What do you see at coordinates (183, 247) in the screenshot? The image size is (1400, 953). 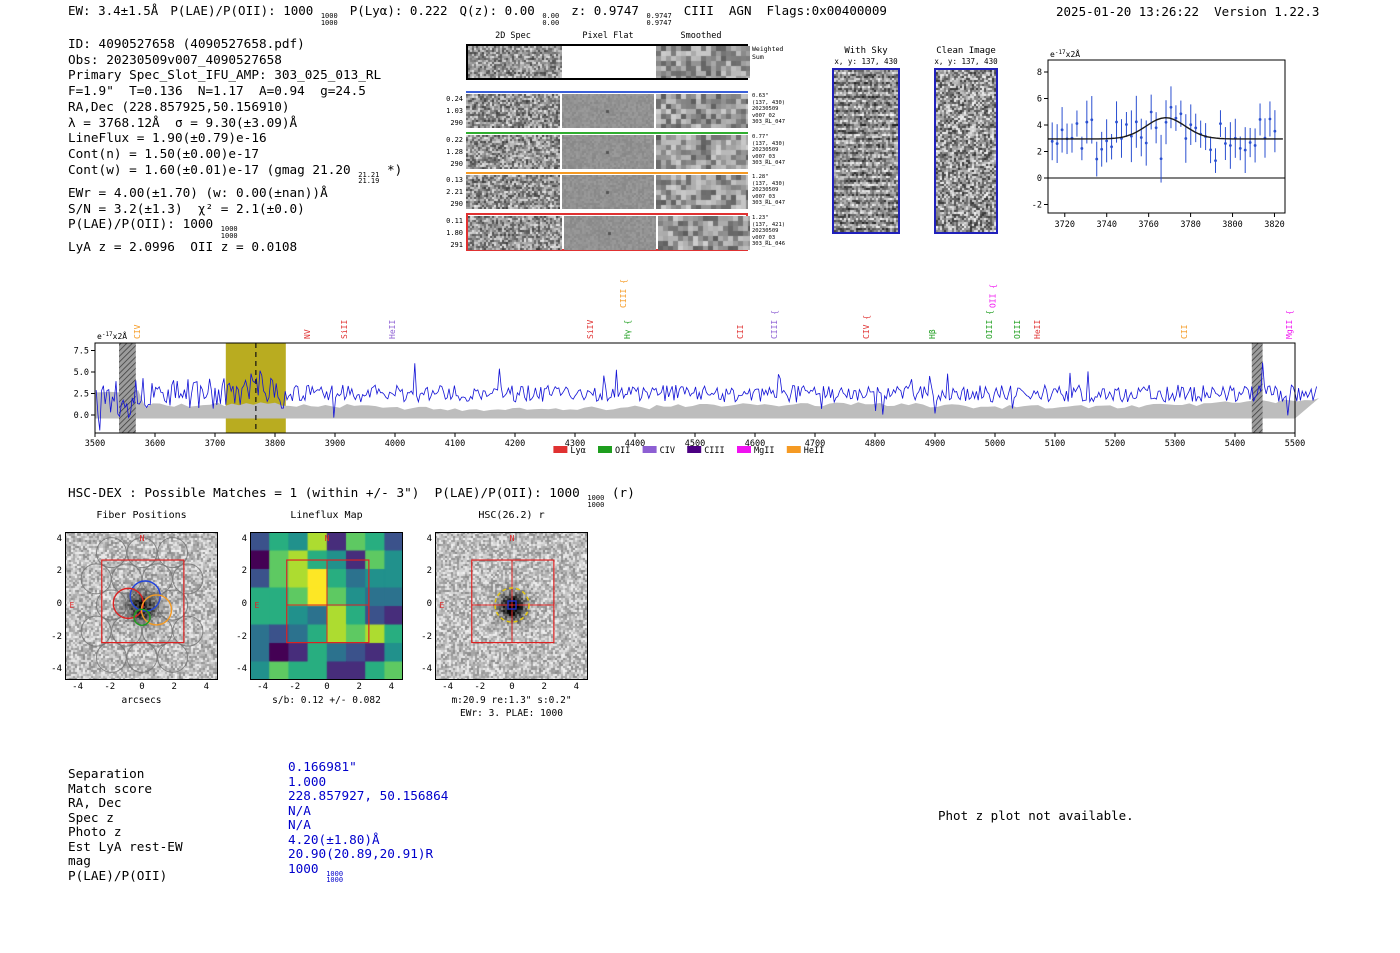 I see `info-line-text: LyA z = 2.0996 OII z = 0.0108` at bounding box center [183, 247].